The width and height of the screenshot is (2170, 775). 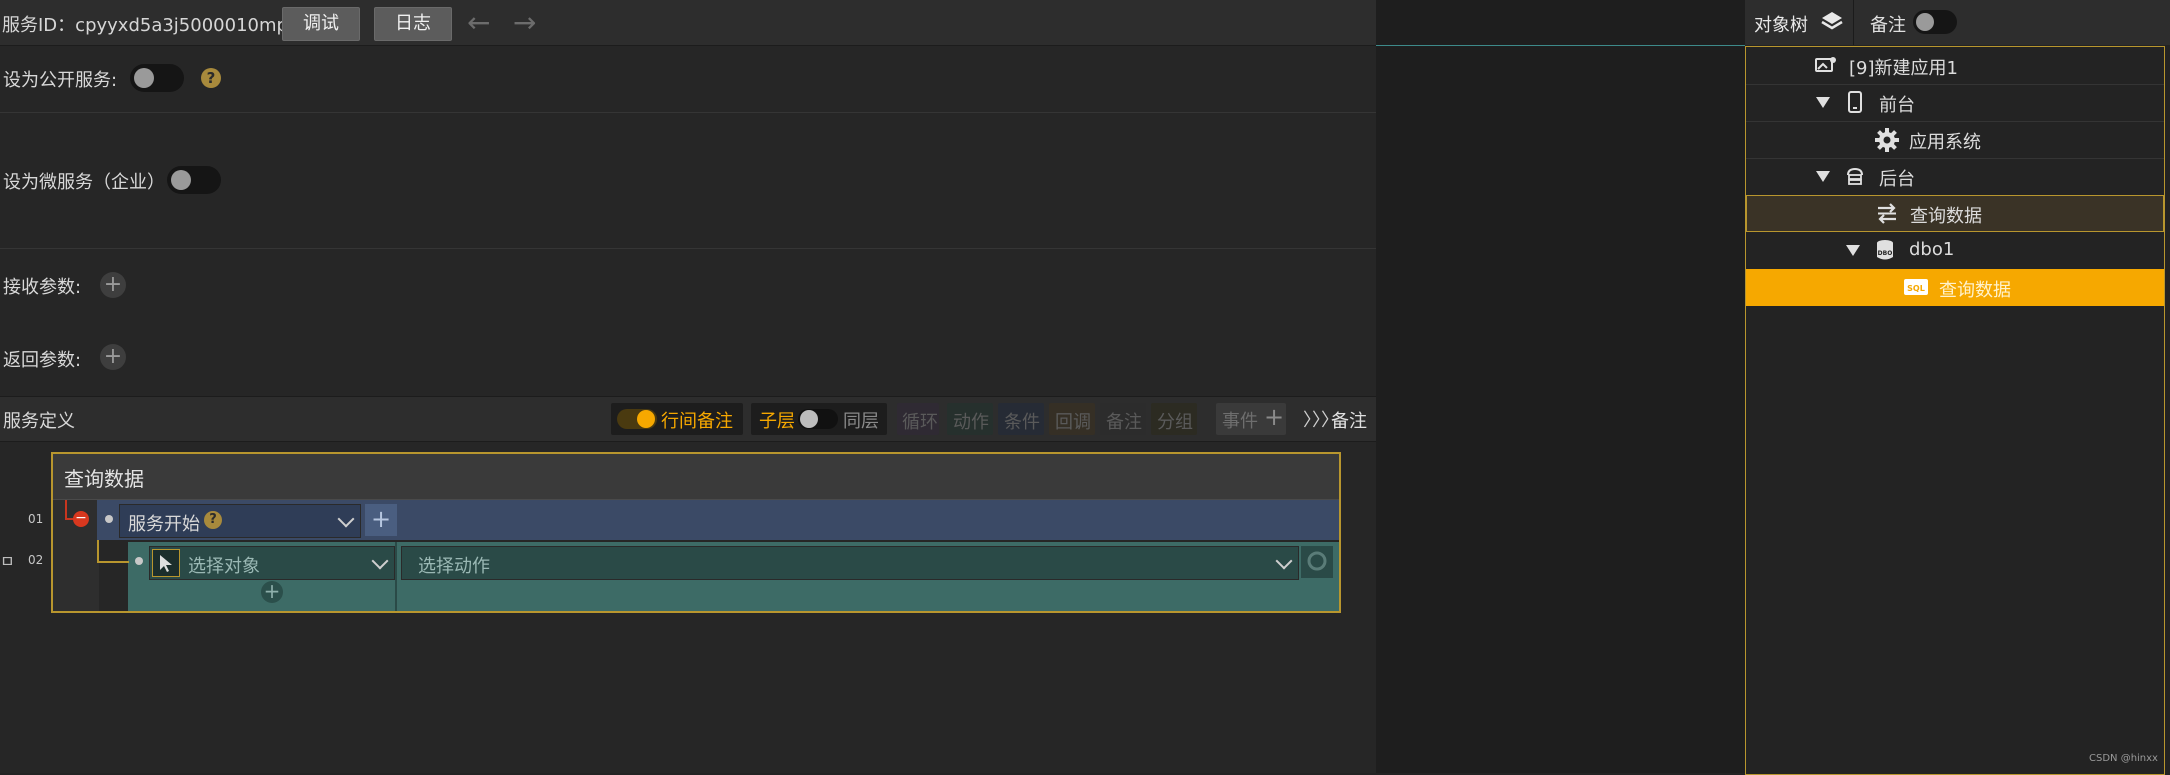 I want to click on phone-icon, so click(x=1855, y=102).